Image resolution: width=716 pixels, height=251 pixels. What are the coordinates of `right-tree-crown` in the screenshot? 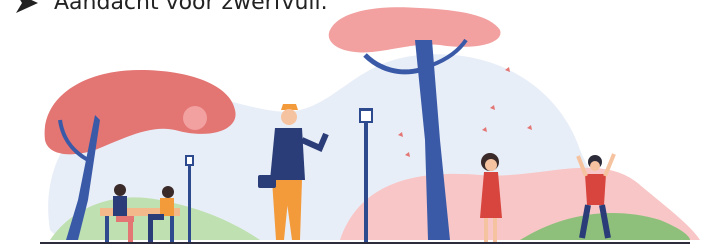 It's located at (414, 30).